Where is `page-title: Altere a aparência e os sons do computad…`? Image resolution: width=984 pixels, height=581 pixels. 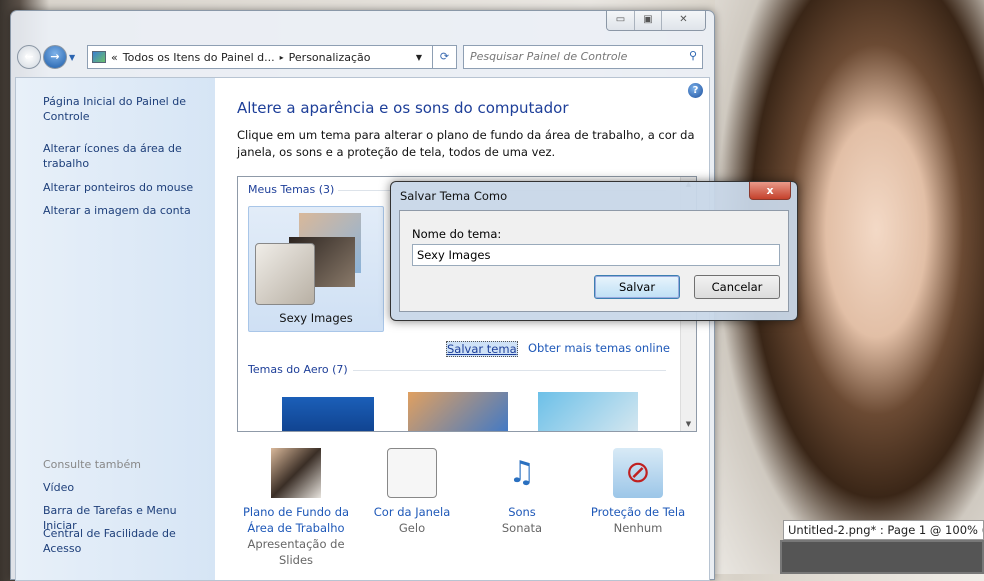
page-title: Altere a aparência e os sons do computad… is located at coordinates (403, 108).